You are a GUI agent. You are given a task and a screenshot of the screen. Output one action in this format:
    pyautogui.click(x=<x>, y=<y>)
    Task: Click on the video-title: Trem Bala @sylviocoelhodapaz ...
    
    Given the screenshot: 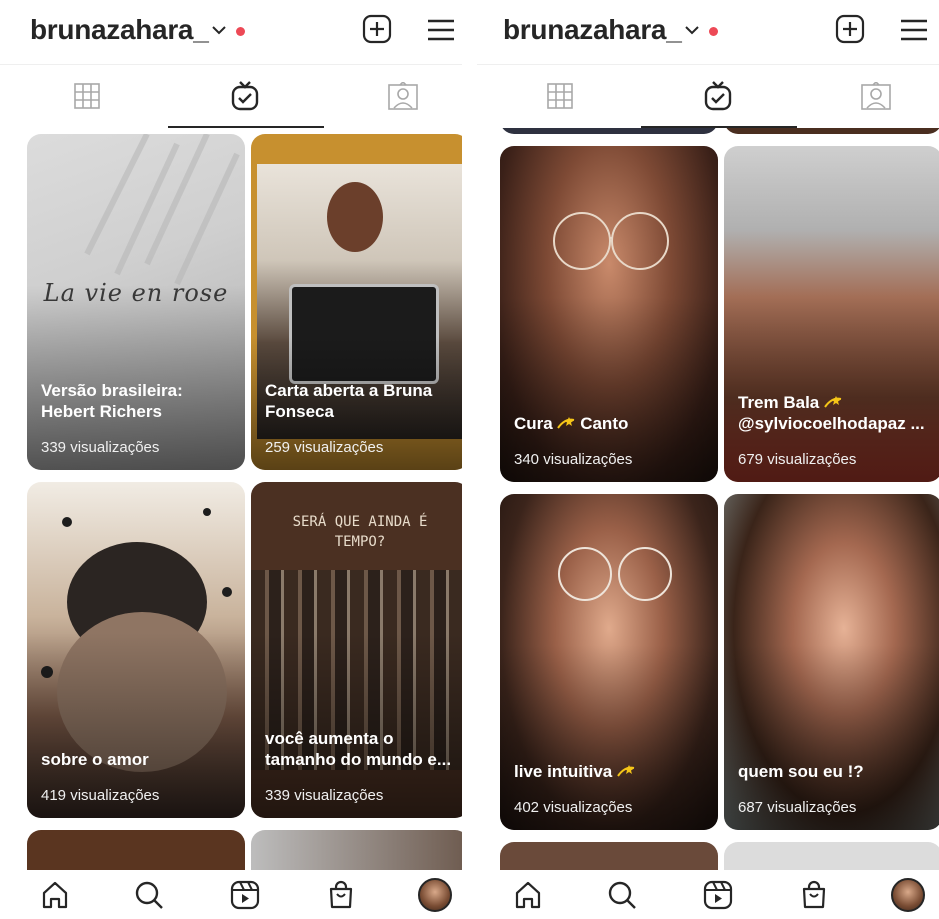 What is the action you would take?
    pyautogui.click(x=831, y=413)
    